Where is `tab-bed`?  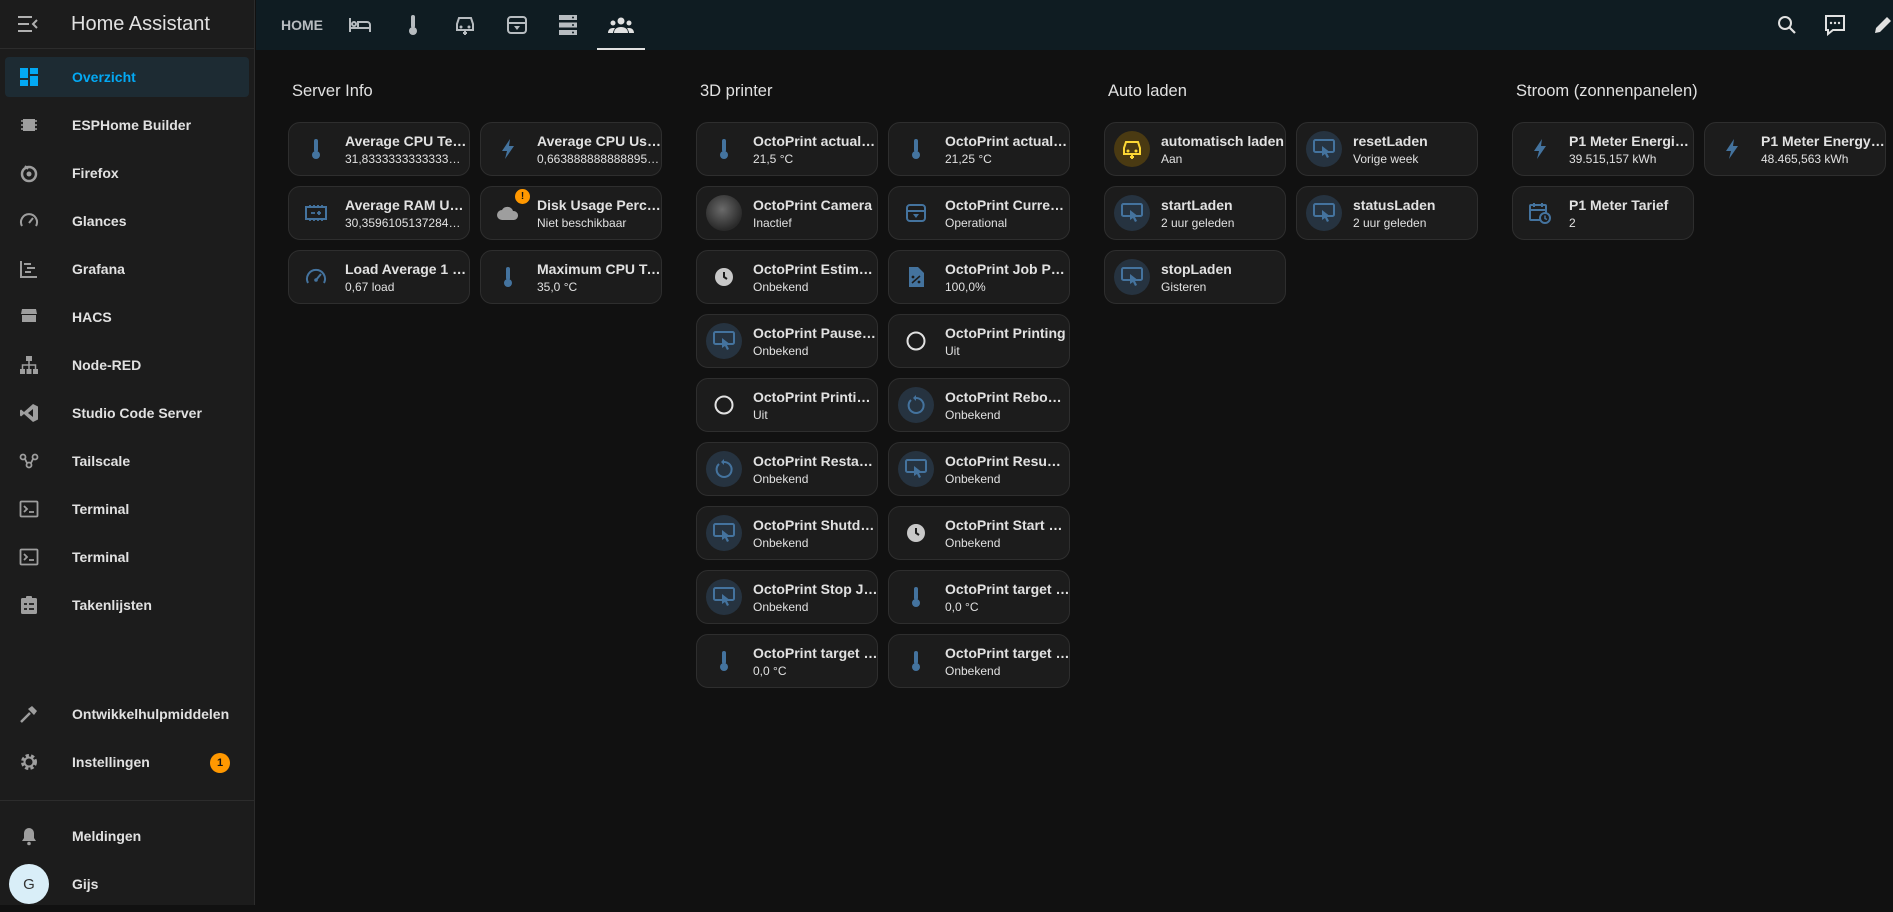
tab-bed is located at coordinates (360, 25).